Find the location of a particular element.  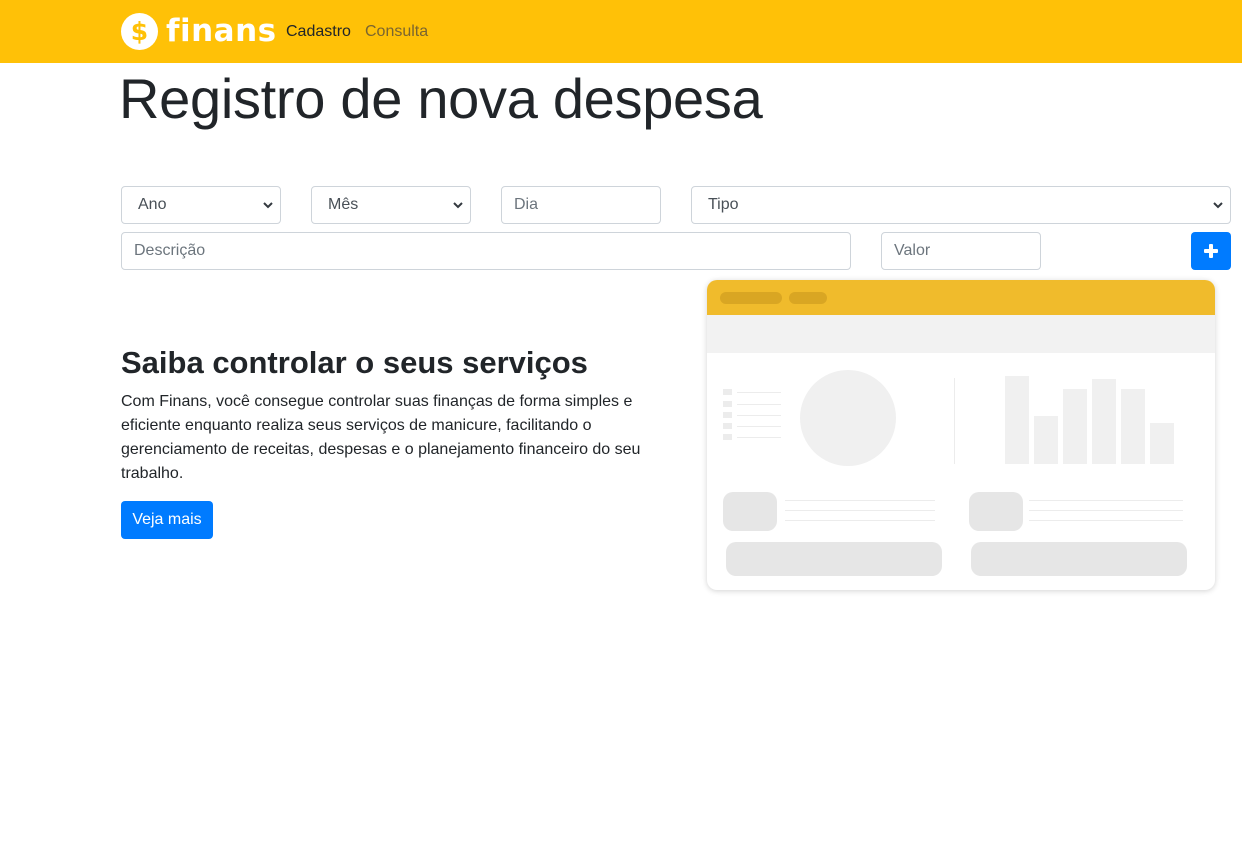

description-input: Descrição is located at coordinates (486, 251).